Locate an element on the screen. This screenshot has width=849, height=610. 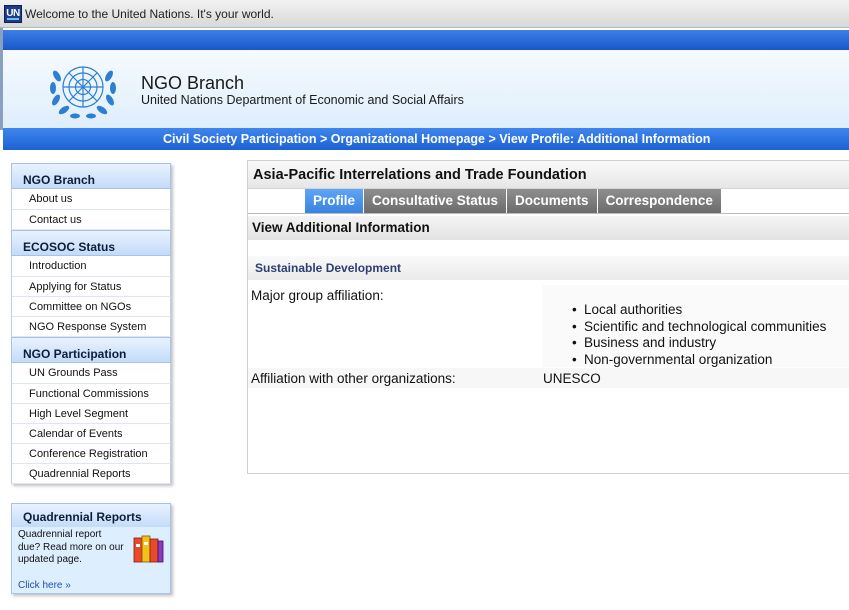
sidebar-item-committee-on-ngos: Committee on NGOs is located at coordinates (91, 307).